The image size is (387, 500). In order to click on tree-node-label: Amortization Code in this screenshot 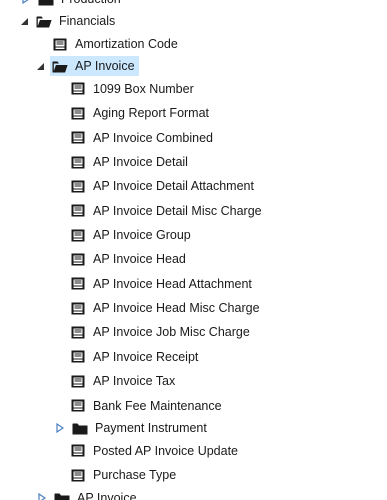, I will do `click(126, 44)`.